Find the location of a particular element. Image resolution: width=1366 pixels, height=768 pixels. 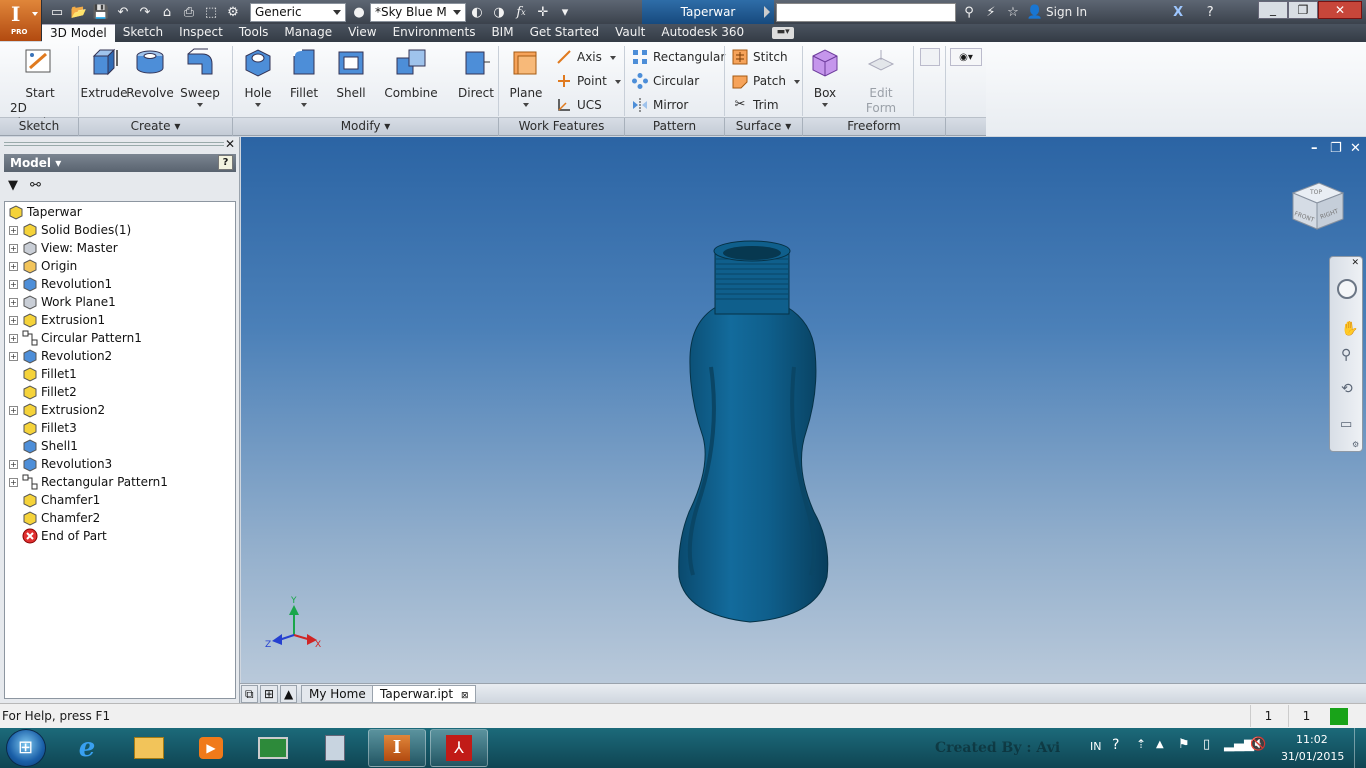

taskbar-media-player: ▶ is located at coordinates (211, 748).